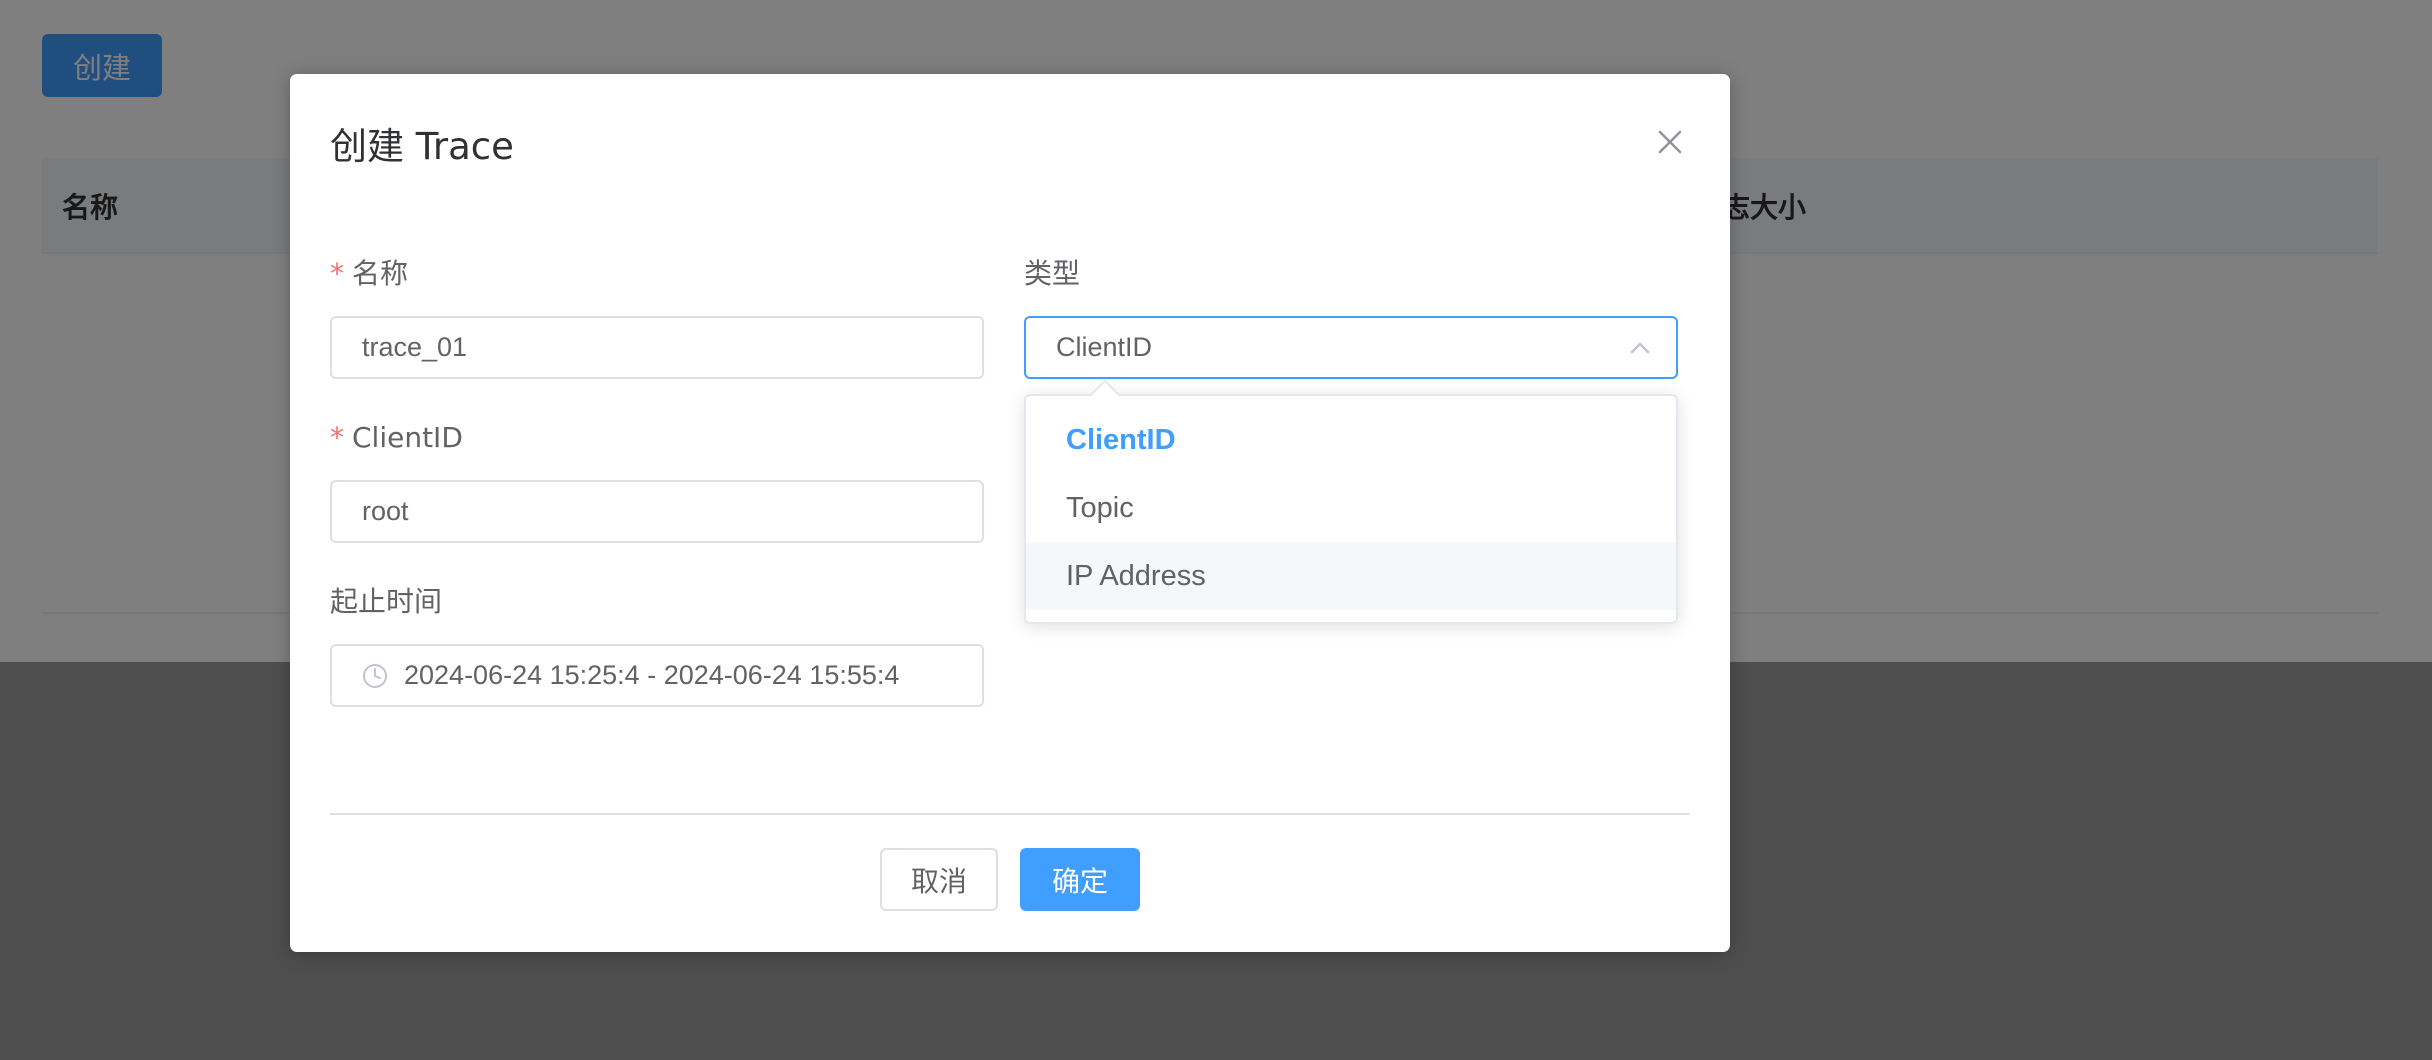 Image resolution: width=2432 pixels, height=1060 pixels. Describe the element at coordinates (407, 437) in the screenshot. I see `clientid-label-text: ClientID` at that location.